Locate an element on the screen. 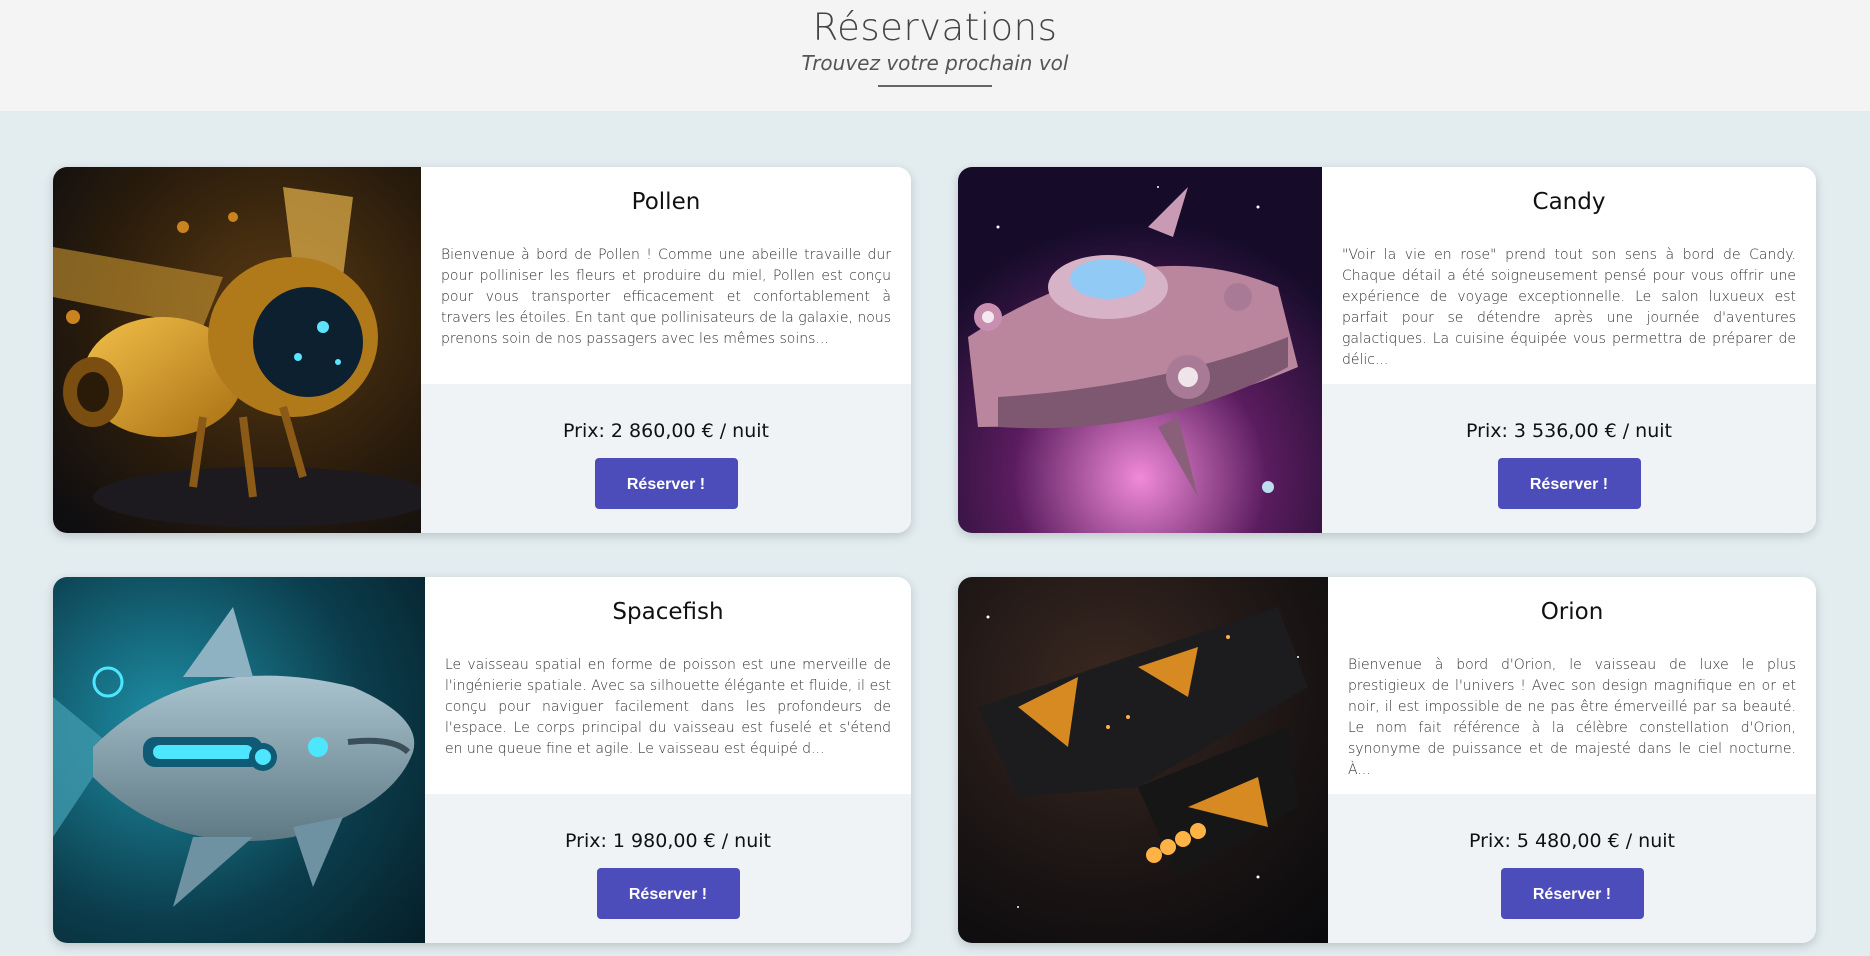 The width and height of the screenshot is (1870, 956). page-header: Réservations Trouvez votre prochain vol is located at coordinates (935, 55).